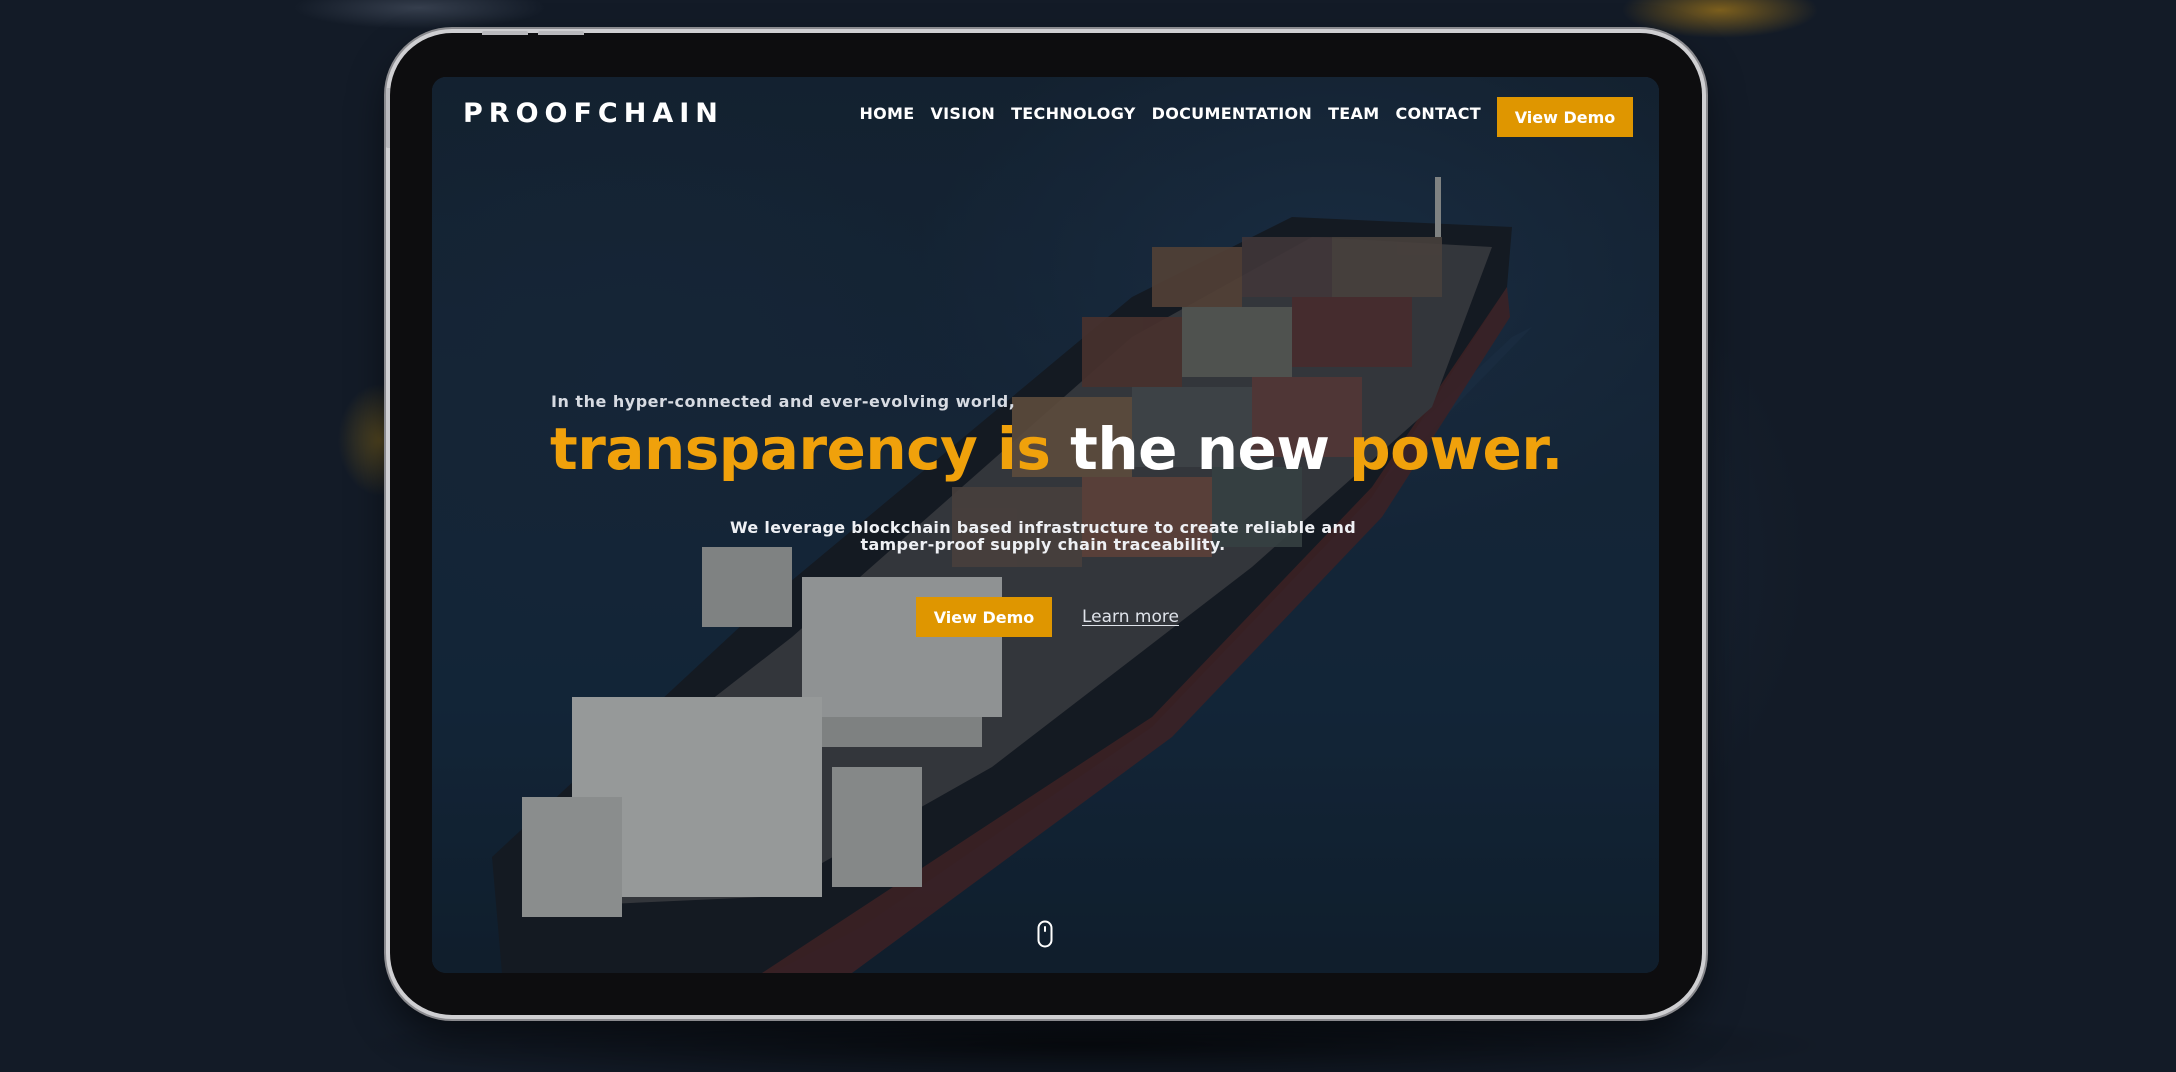 This screenshot has width=2176, height=1072. Describe the element at coordinates (593, 113) in the screenshot. I see `proofchain-logo: PROOFCHAIN` at that location.